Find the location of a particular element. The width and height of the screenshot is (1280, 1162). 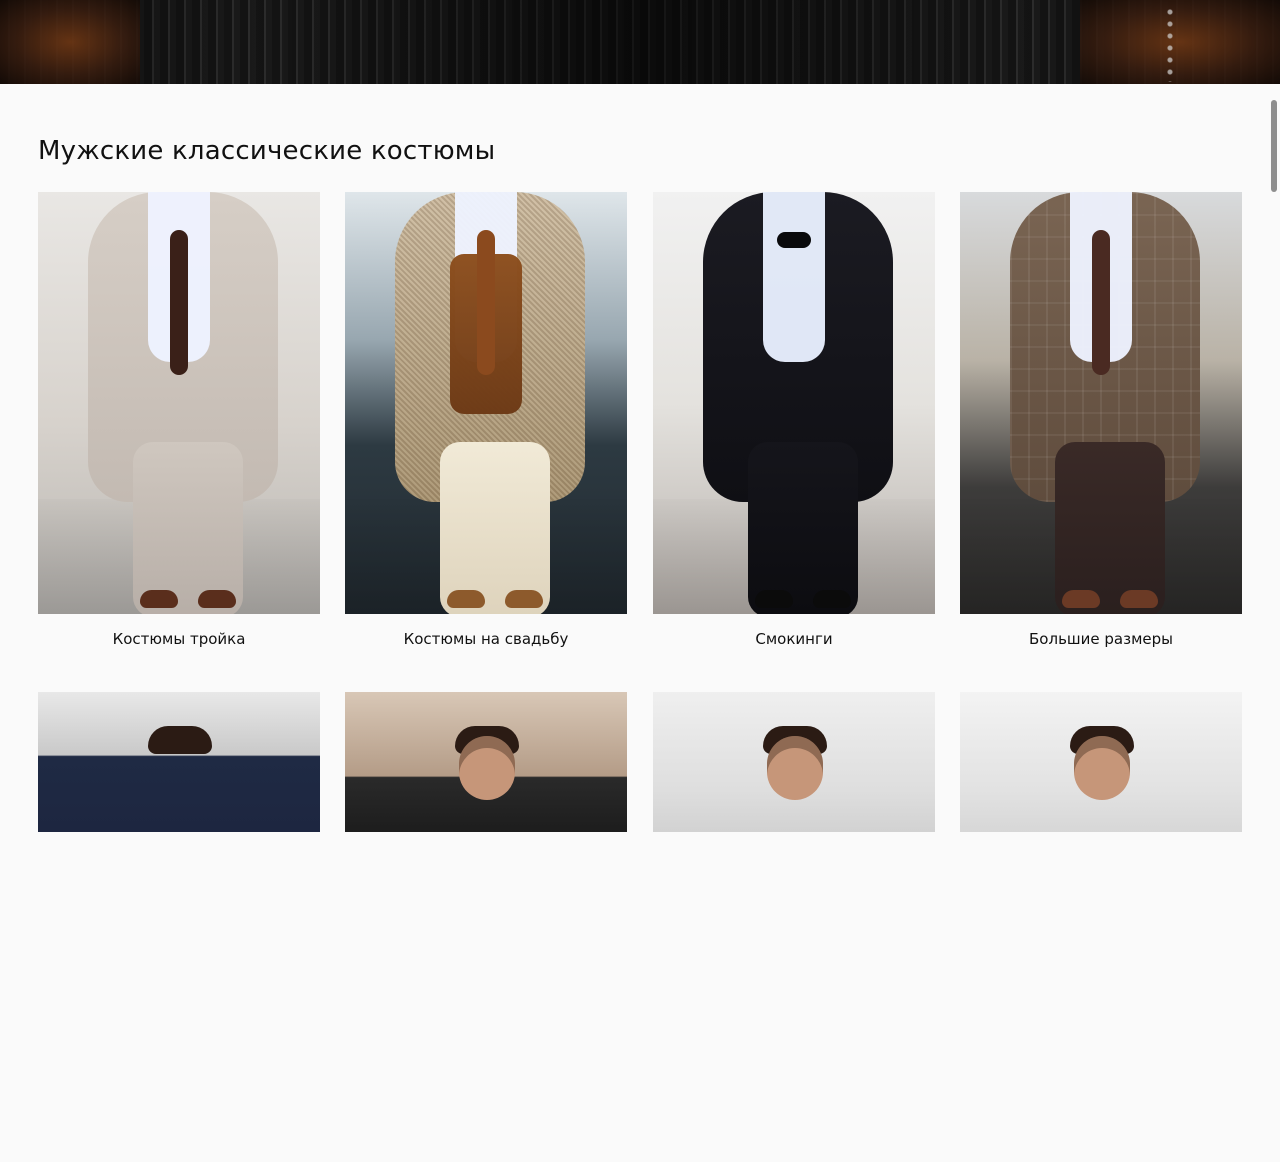

category-card-tuxedos: Смокинги is located at coordinates (794, 427).